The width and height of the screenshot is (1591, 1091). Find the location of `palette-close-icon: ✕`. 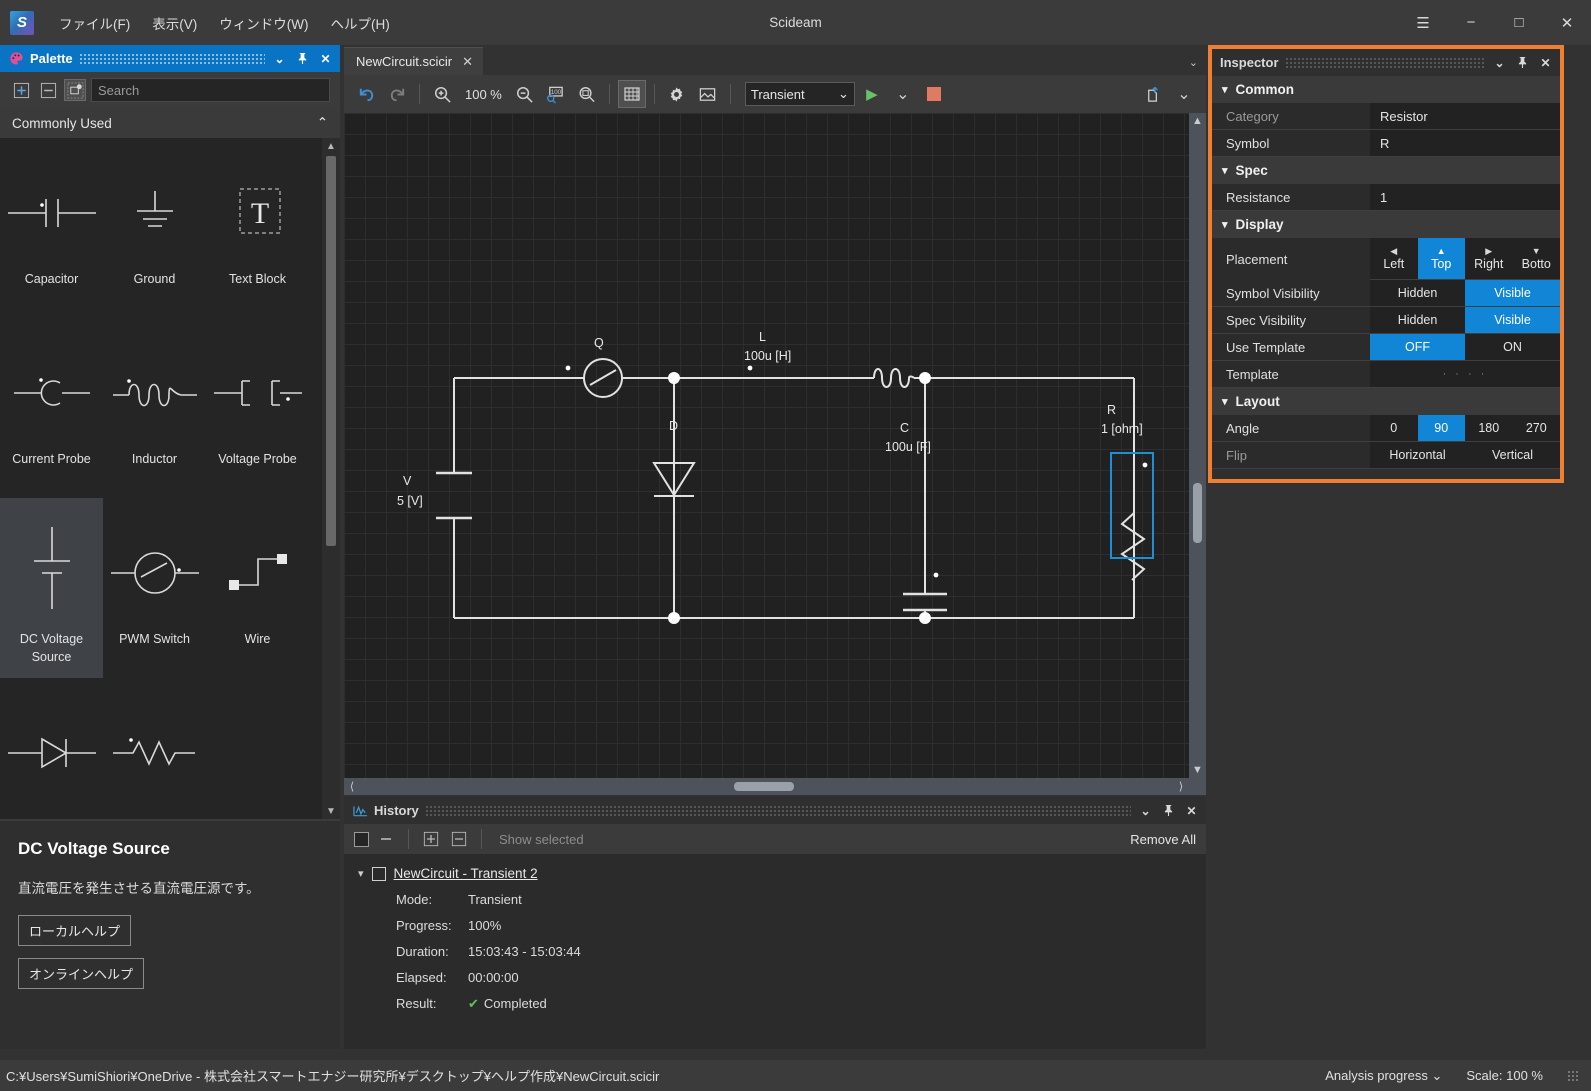

palette-close-icon: ✕ is located at coordinates (325, 59).